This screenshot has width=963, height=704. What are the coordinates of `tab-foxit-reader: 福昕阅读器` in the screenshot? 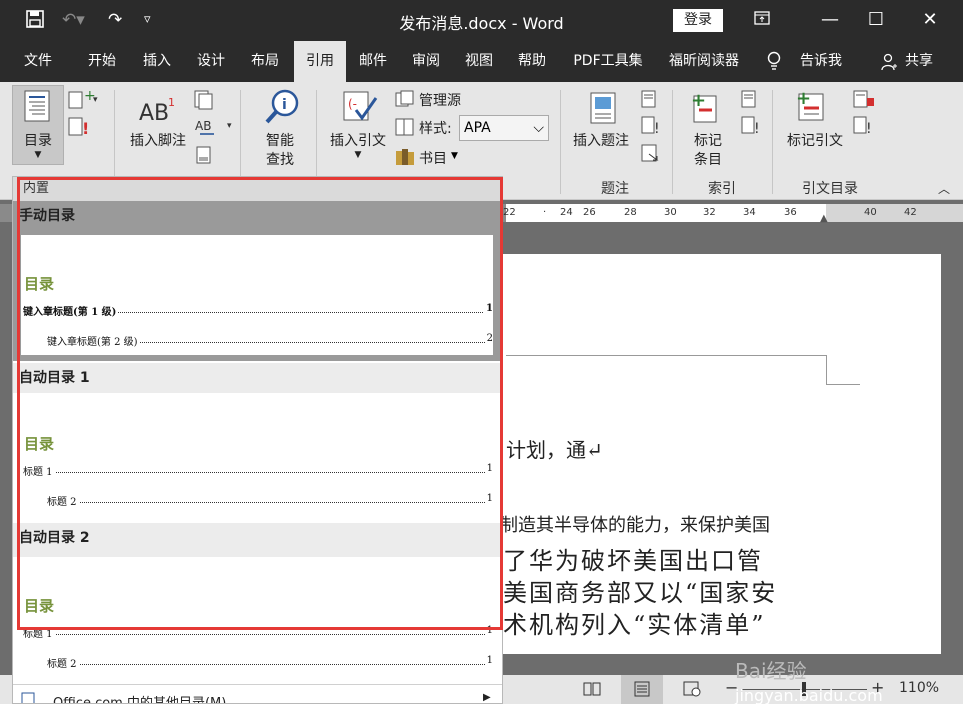 It's located at (704, 61).